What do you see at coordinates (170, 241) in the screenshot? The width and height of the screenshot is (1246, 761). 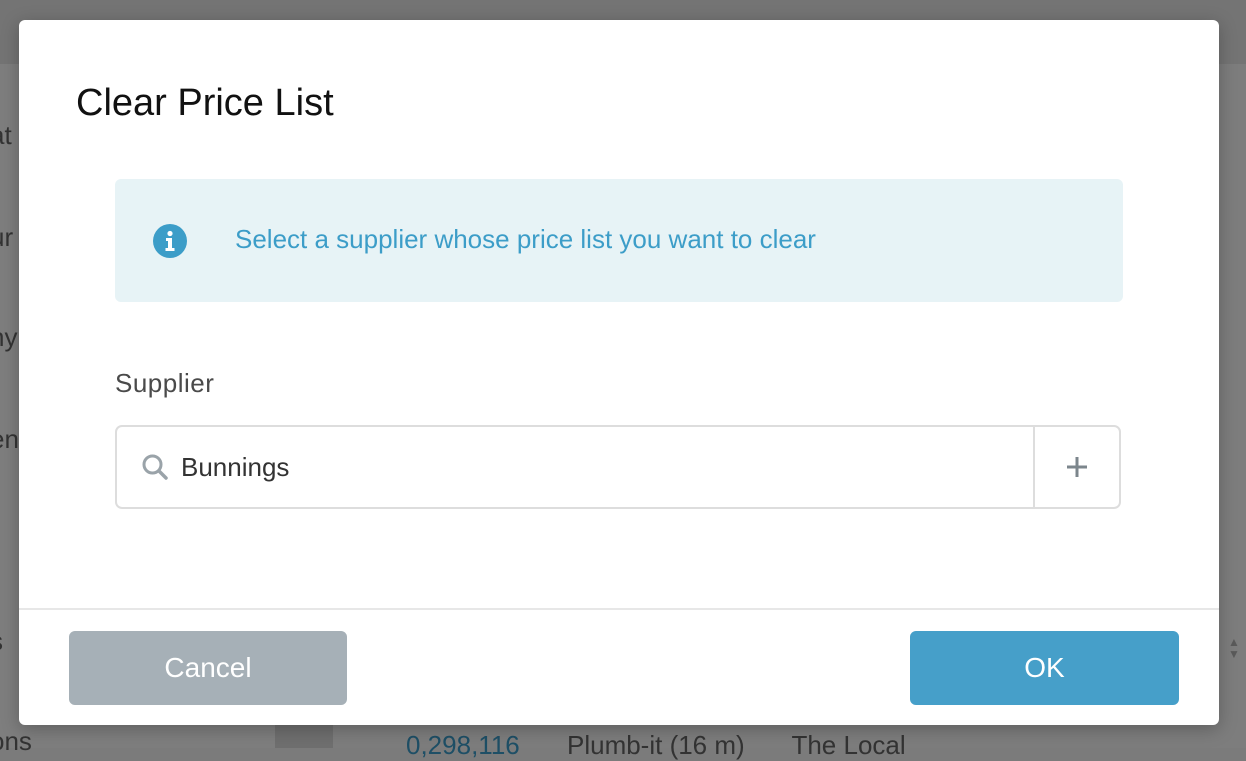 I see `info-circle-icon` at bounding box center [170, 241].